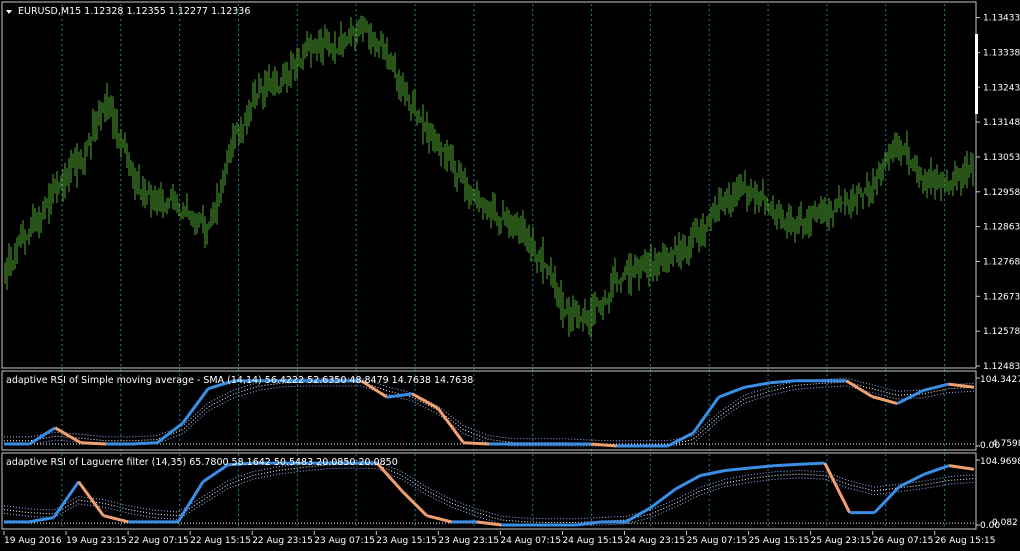  I want to click on price-marker-bar, so click(976, 74).